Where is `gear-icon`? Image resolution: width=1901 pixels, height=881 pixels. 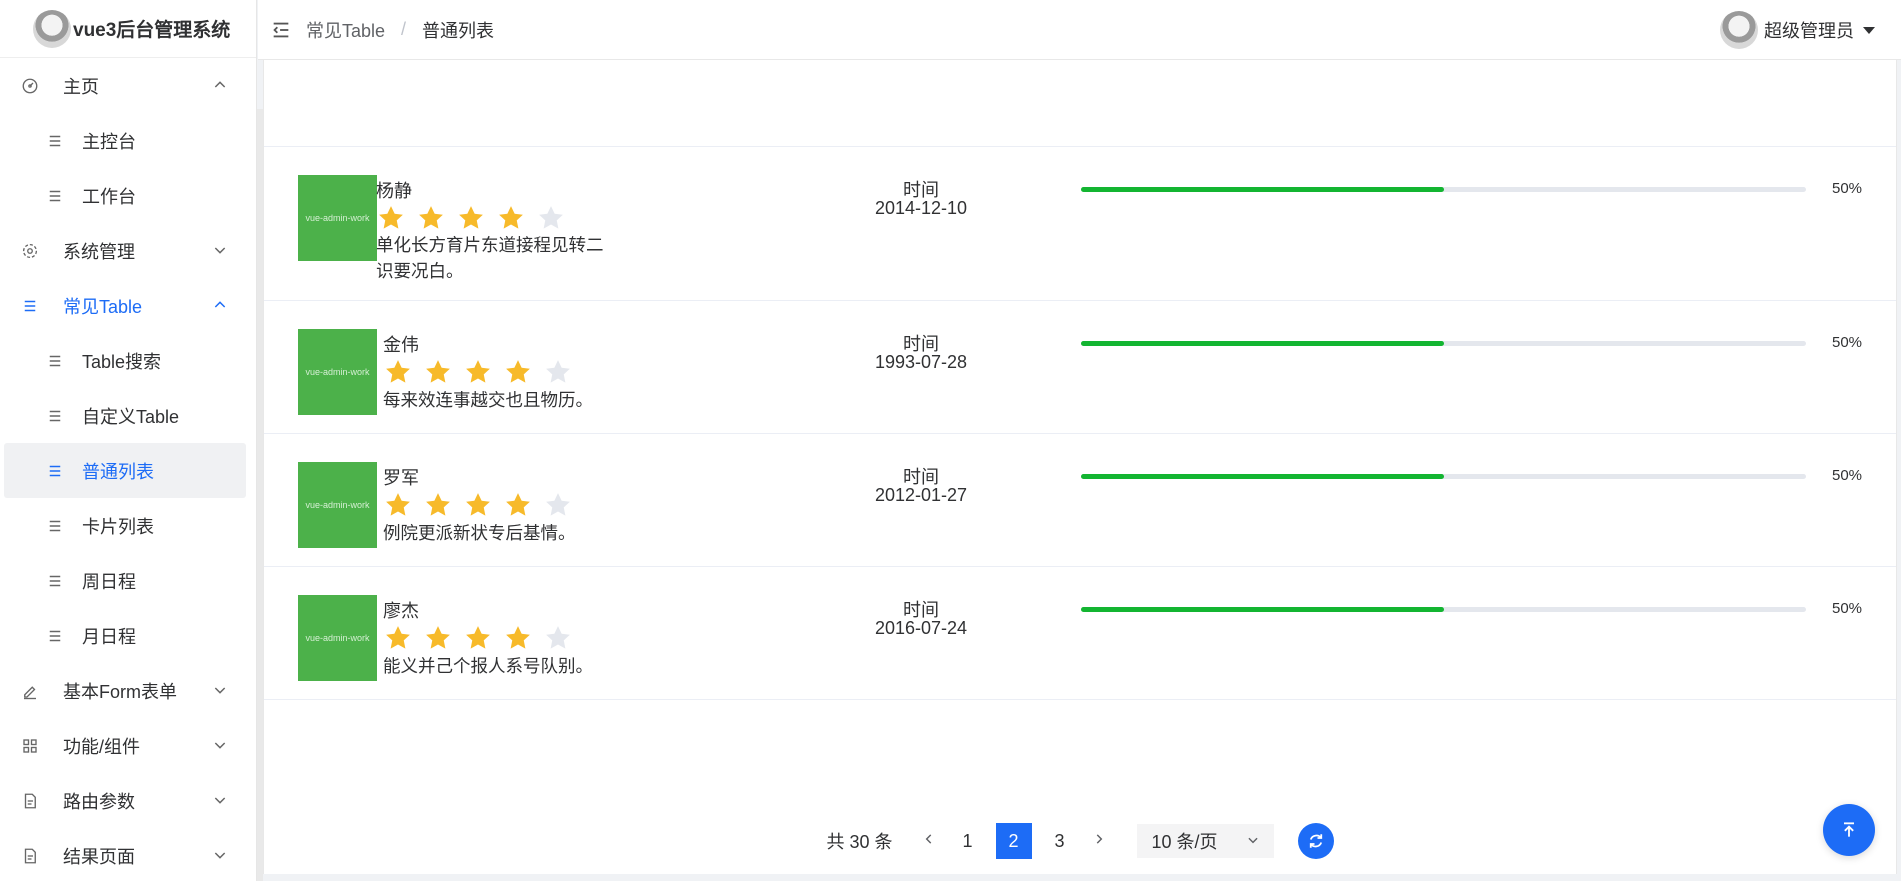 gear-icon is located at coordinates (30, 251).